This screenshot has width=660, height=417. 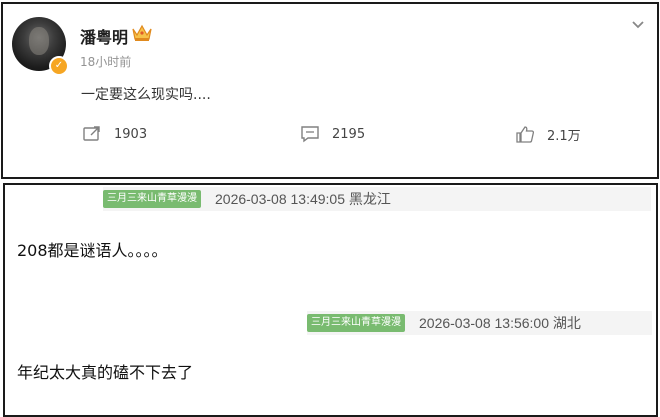 I want to click on comment-text: 208都是谜语人。。。。, so click(x=92, y=250).